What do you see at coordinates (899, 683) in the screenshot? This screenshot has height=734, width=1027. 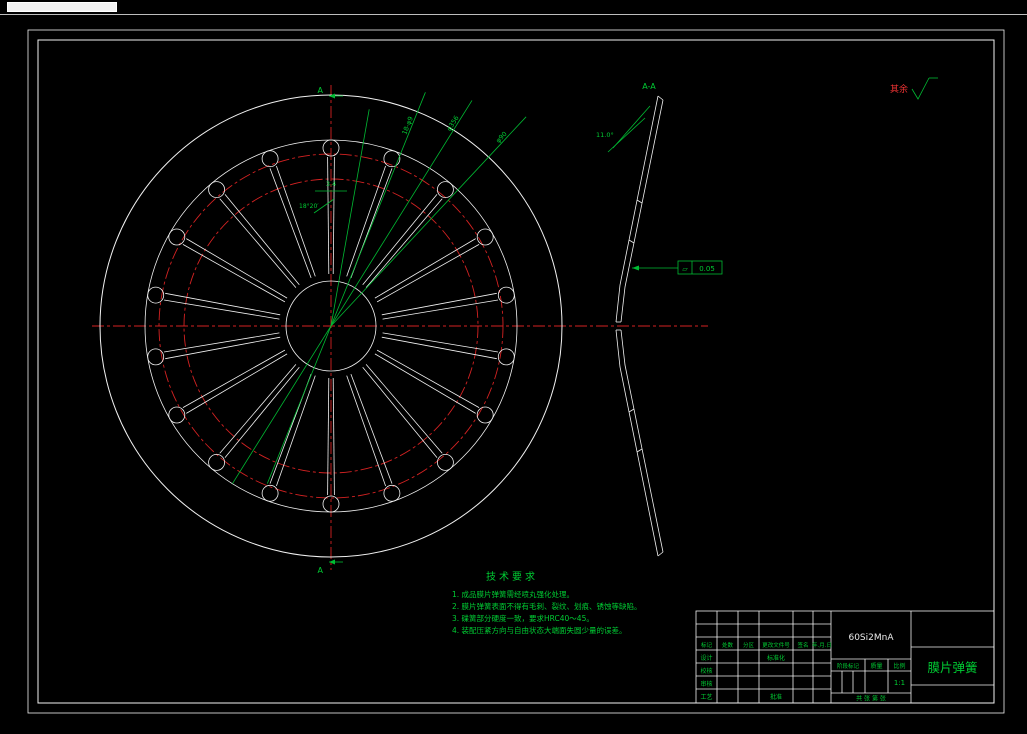 I see `scale-value: 1:1` at bounding box center [899, 683].